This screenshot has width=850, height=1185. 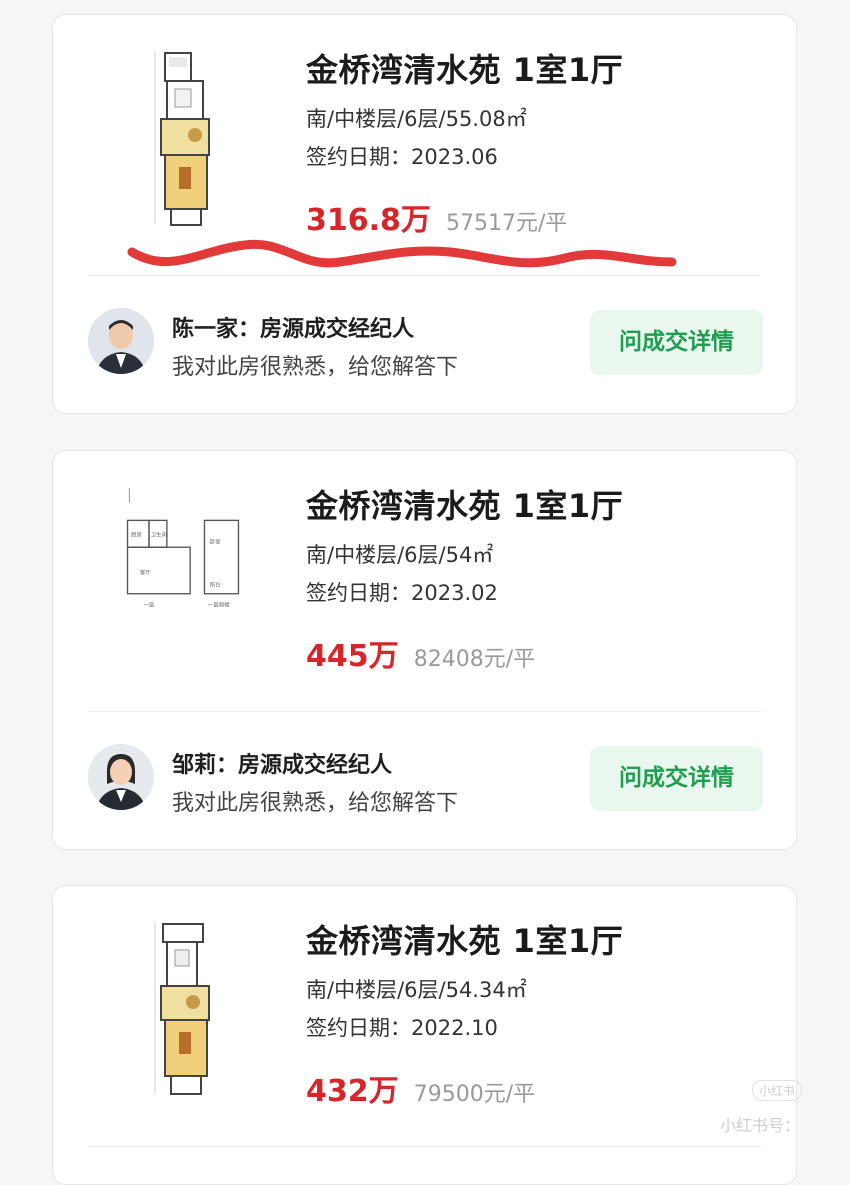 What do you see at coordinates (159, 534) in the screenshot?
I see `plan-room-label-bathroom: 卫生间` at bounding box center [159, 534].